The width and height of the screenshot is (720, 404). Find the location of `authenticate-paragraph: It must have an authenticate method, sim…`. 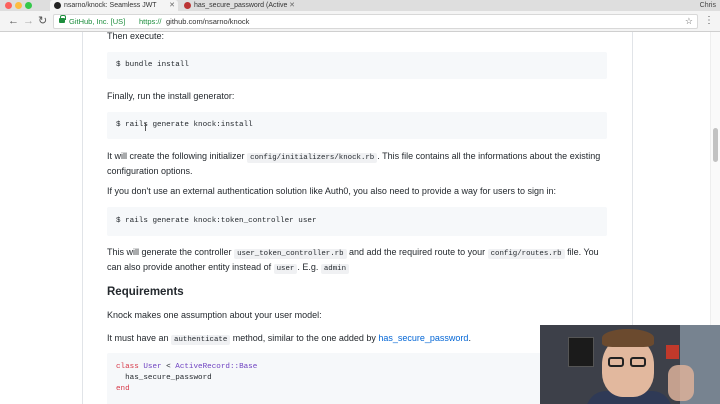

authenticate-paragraph: It must have an authenticate method, sim… is located at coordinates (357, 339).